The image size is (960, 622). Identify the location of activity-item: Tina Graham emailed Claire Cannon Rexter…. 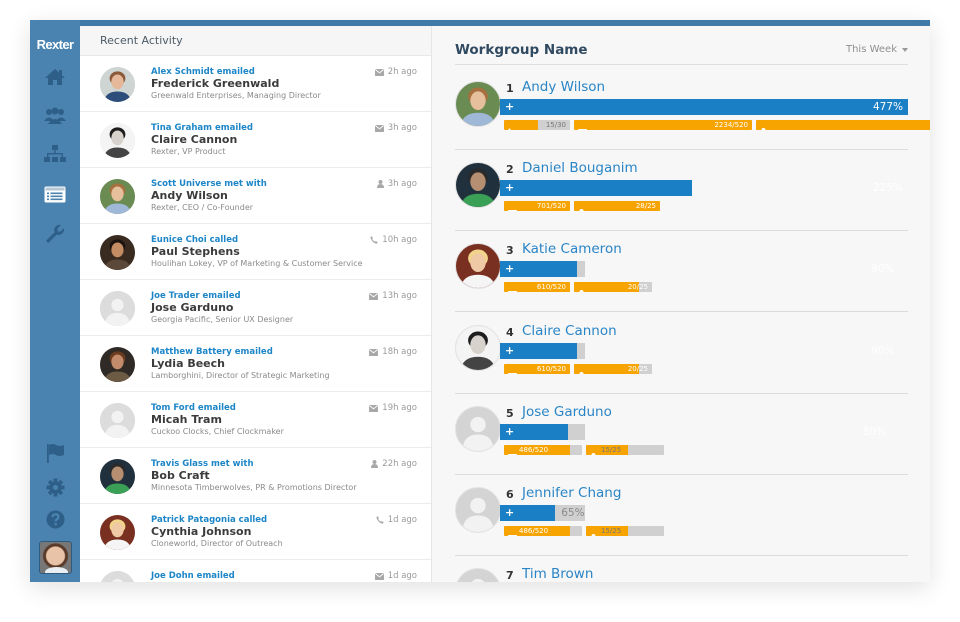
(255, 140).